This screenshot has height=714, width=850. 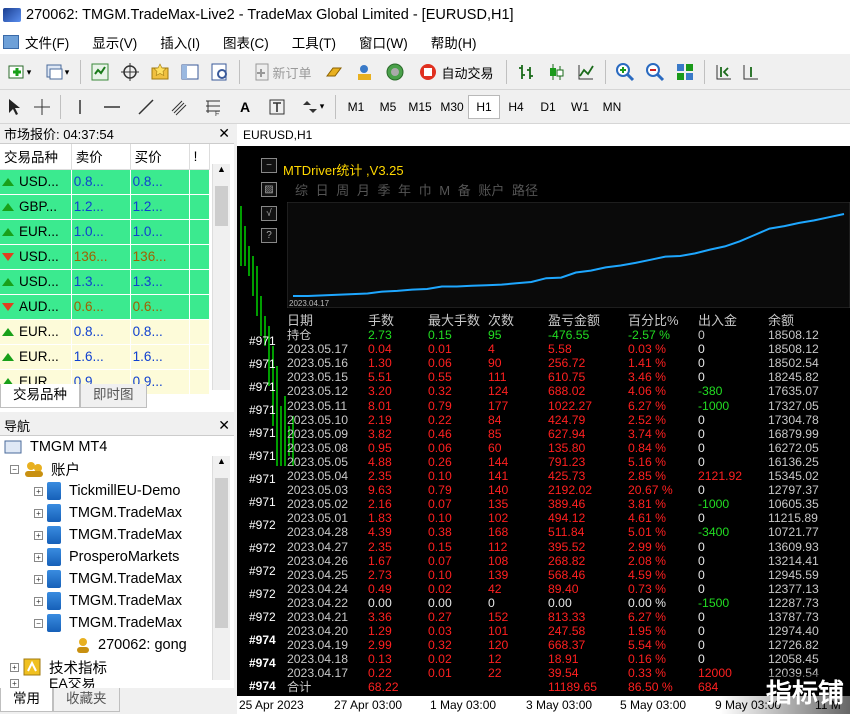 I want to click on tree-root: TMGM MT4, so click(x=119, y=447).